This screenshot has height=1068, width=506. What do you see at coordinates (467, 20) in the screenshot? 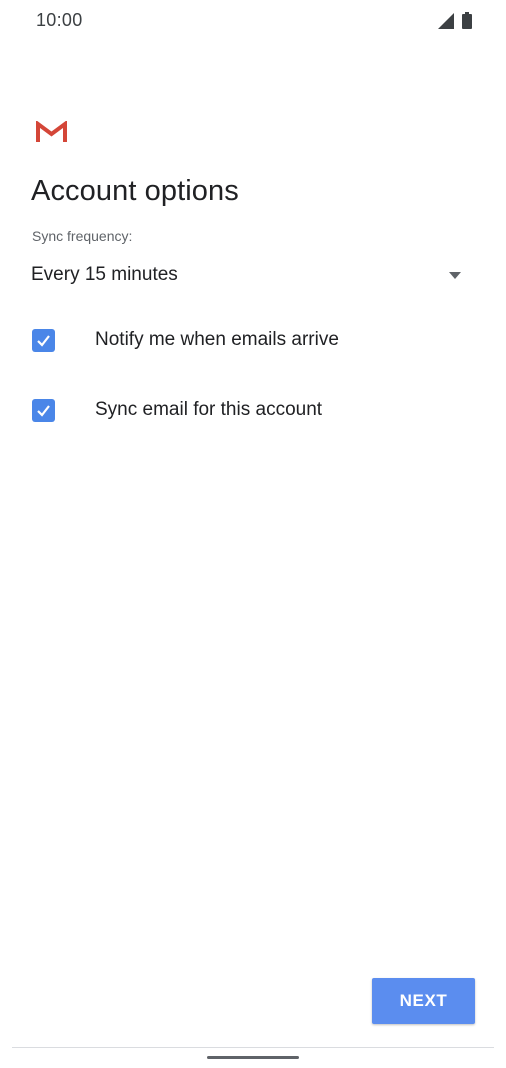
I see `battery-icon` at bounding box center [467, 20].